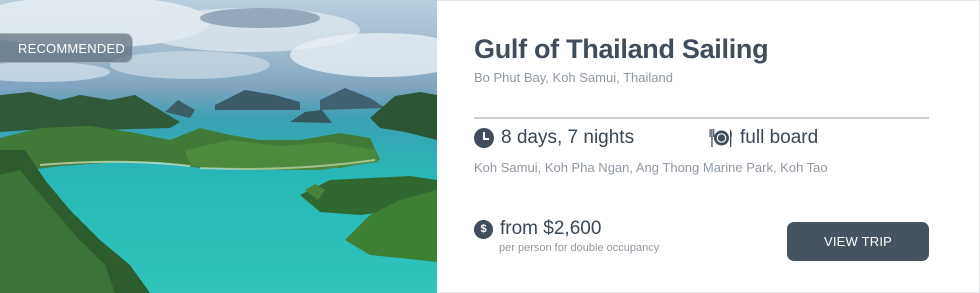  Describe the element at coordinates (484, 138) in the screenshot. I see `clock-icon` at that location.